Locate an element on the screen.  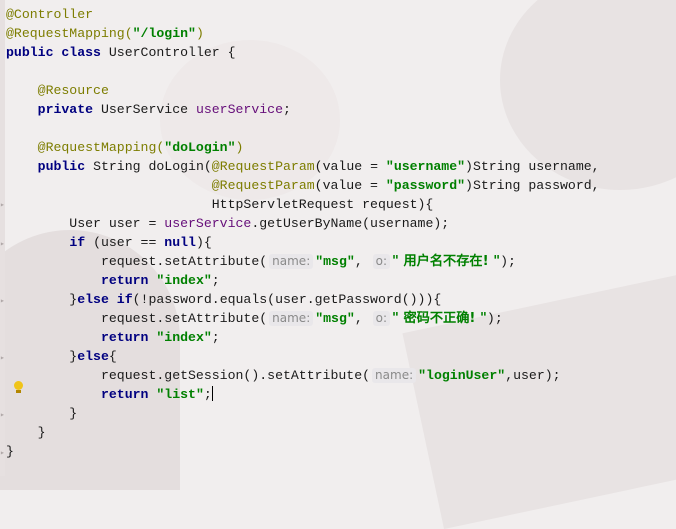
code-token: { is located at coordinates (112, 356).